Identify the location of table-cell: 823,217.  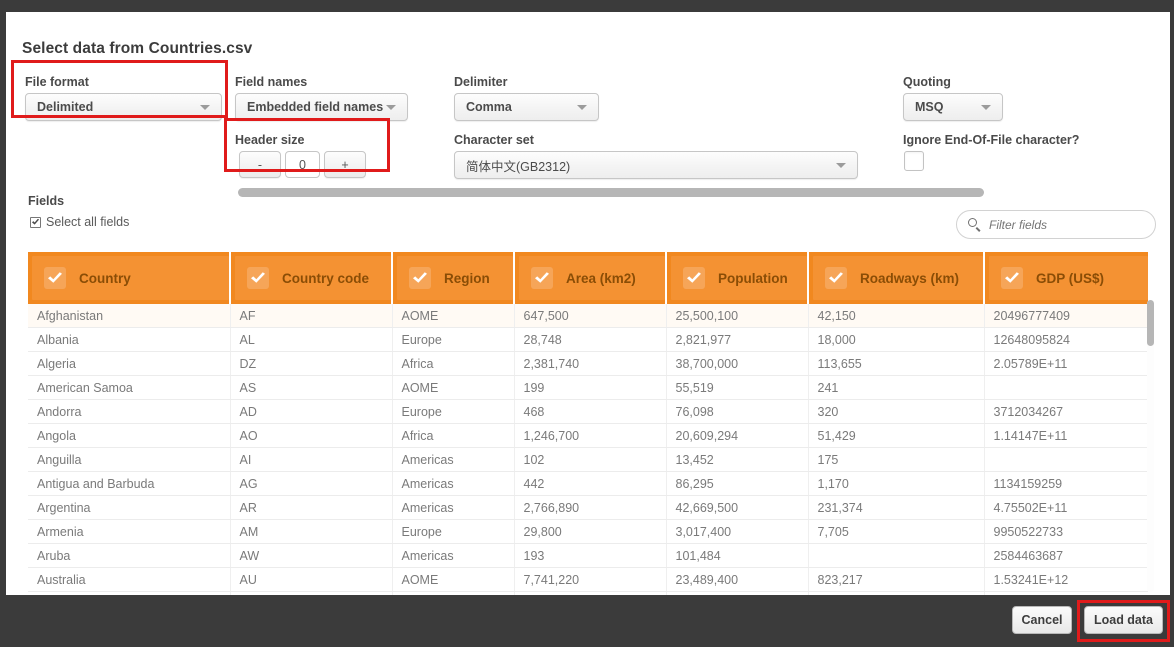
(896, 579).